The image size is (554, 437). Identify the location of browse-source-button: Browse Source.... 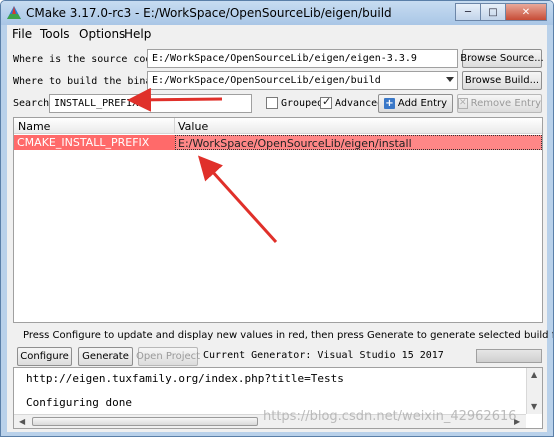
(502, 58).